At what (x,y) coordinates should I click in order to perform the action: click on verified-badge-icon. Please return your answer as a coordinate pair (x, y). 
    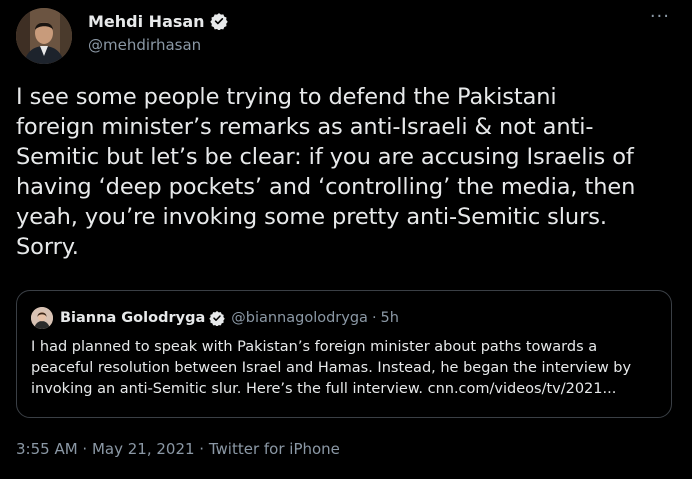
    Looking at the image, I should click on (218, 21).